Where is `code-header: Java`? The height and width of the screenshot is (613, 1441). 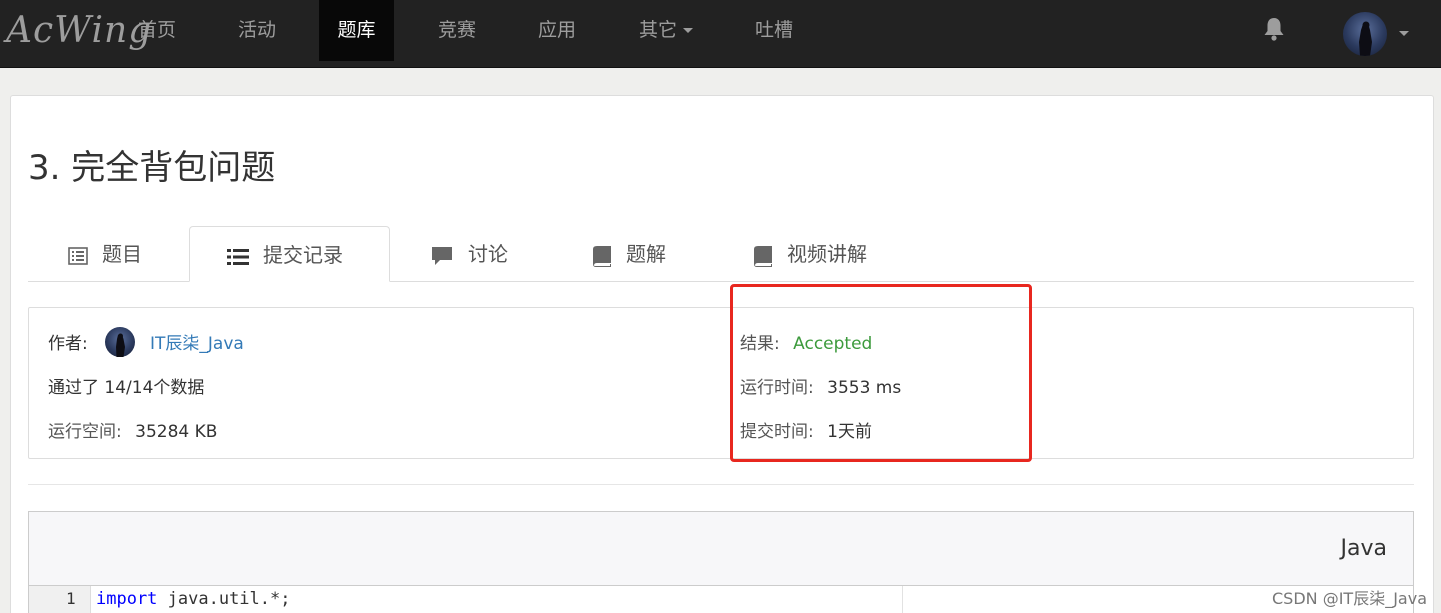
code-header: Java is located at coordinates (721, 549).